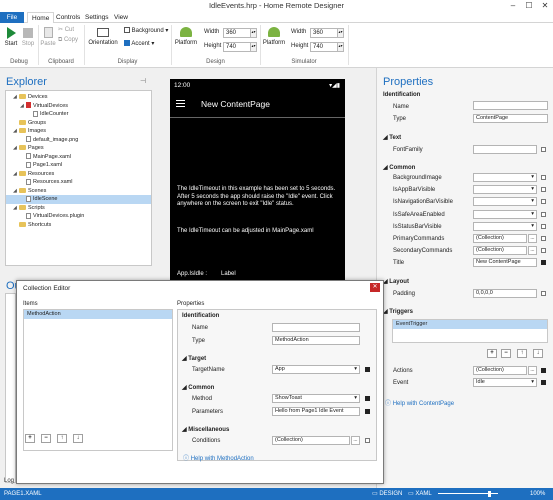 The height and width of the screenshot is (500, 553). What do you see at coordinates (367, 440) in the screenshot?
I see `conditions-reset-checkbox` at bounding box center [367, 440].